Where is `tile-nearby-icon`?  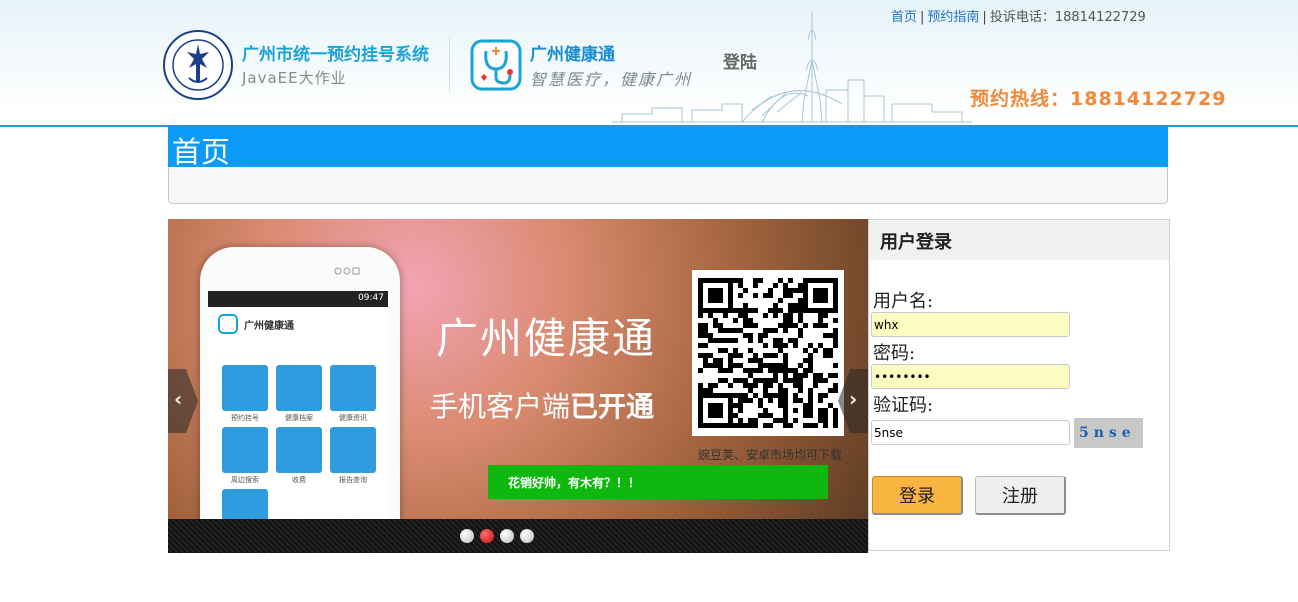
tile-nearby-icon is located at coordinates (245, 450).